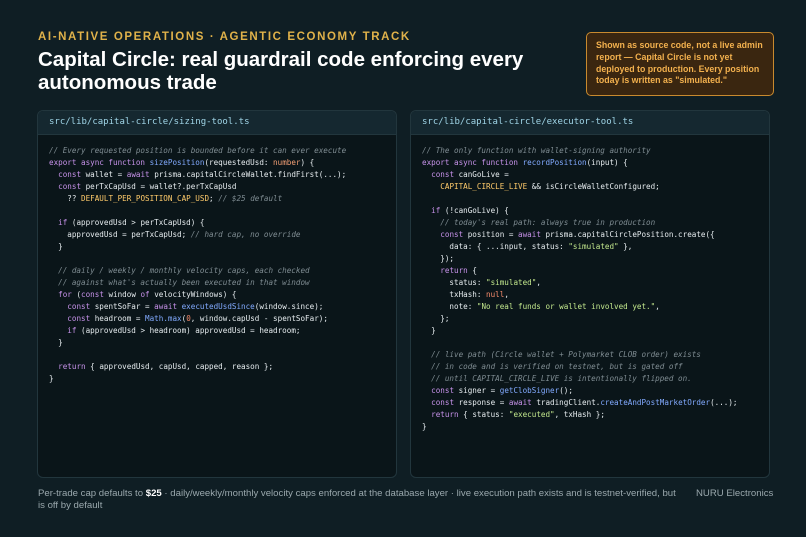  What do you see at coordinates (120, 234) in the screenshot?
I see `code-token: approvedUsd = perTxCapUsd;` at bounding box center [120, 234].